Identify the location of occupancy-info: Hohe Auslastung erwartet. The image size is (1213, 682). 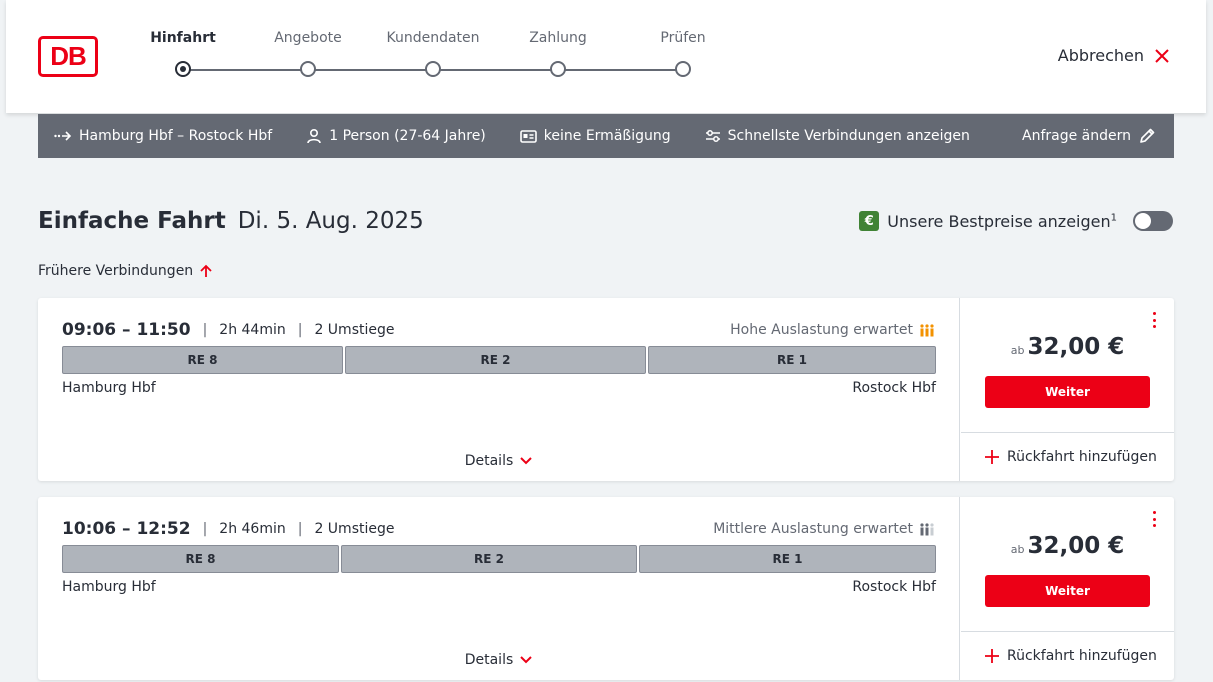
(832, 330).